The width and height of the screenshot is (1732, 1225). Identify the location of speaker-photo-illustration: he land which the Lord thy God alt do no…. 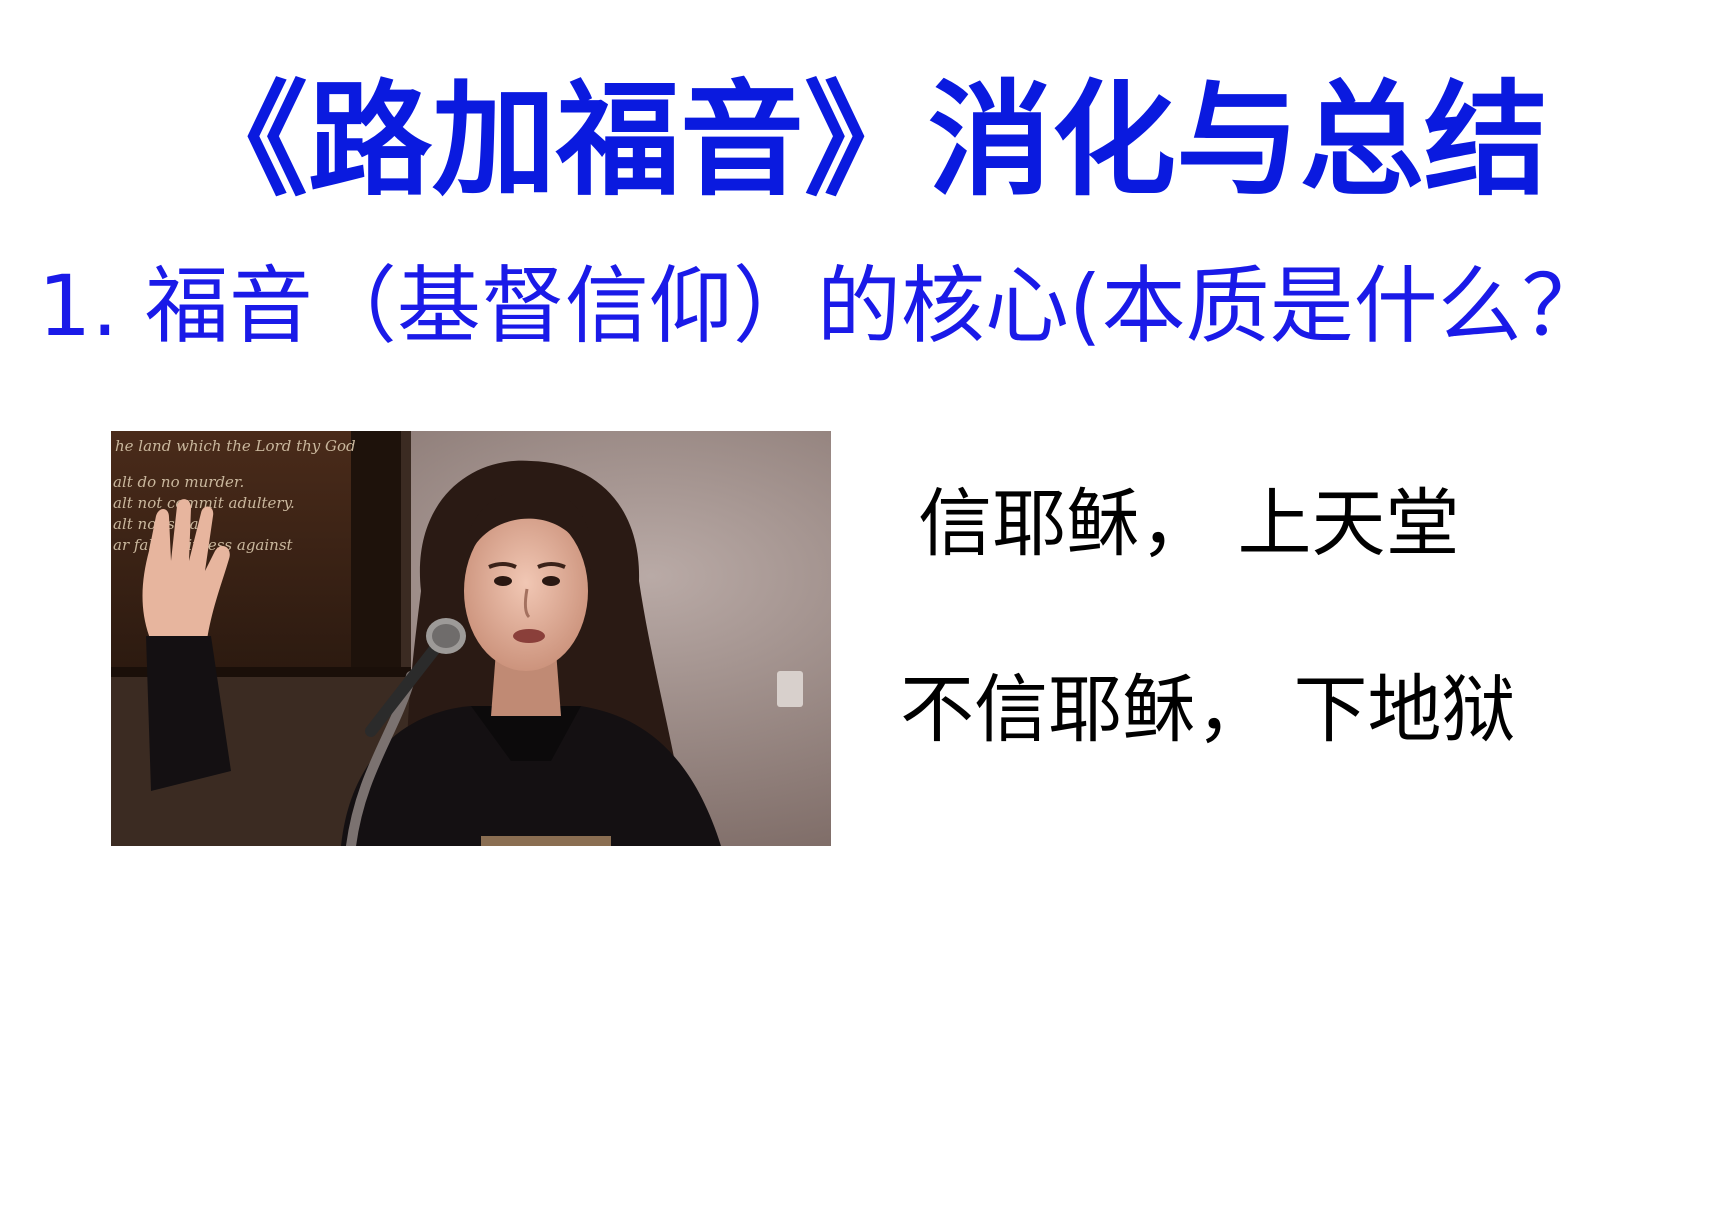
(471, 638).